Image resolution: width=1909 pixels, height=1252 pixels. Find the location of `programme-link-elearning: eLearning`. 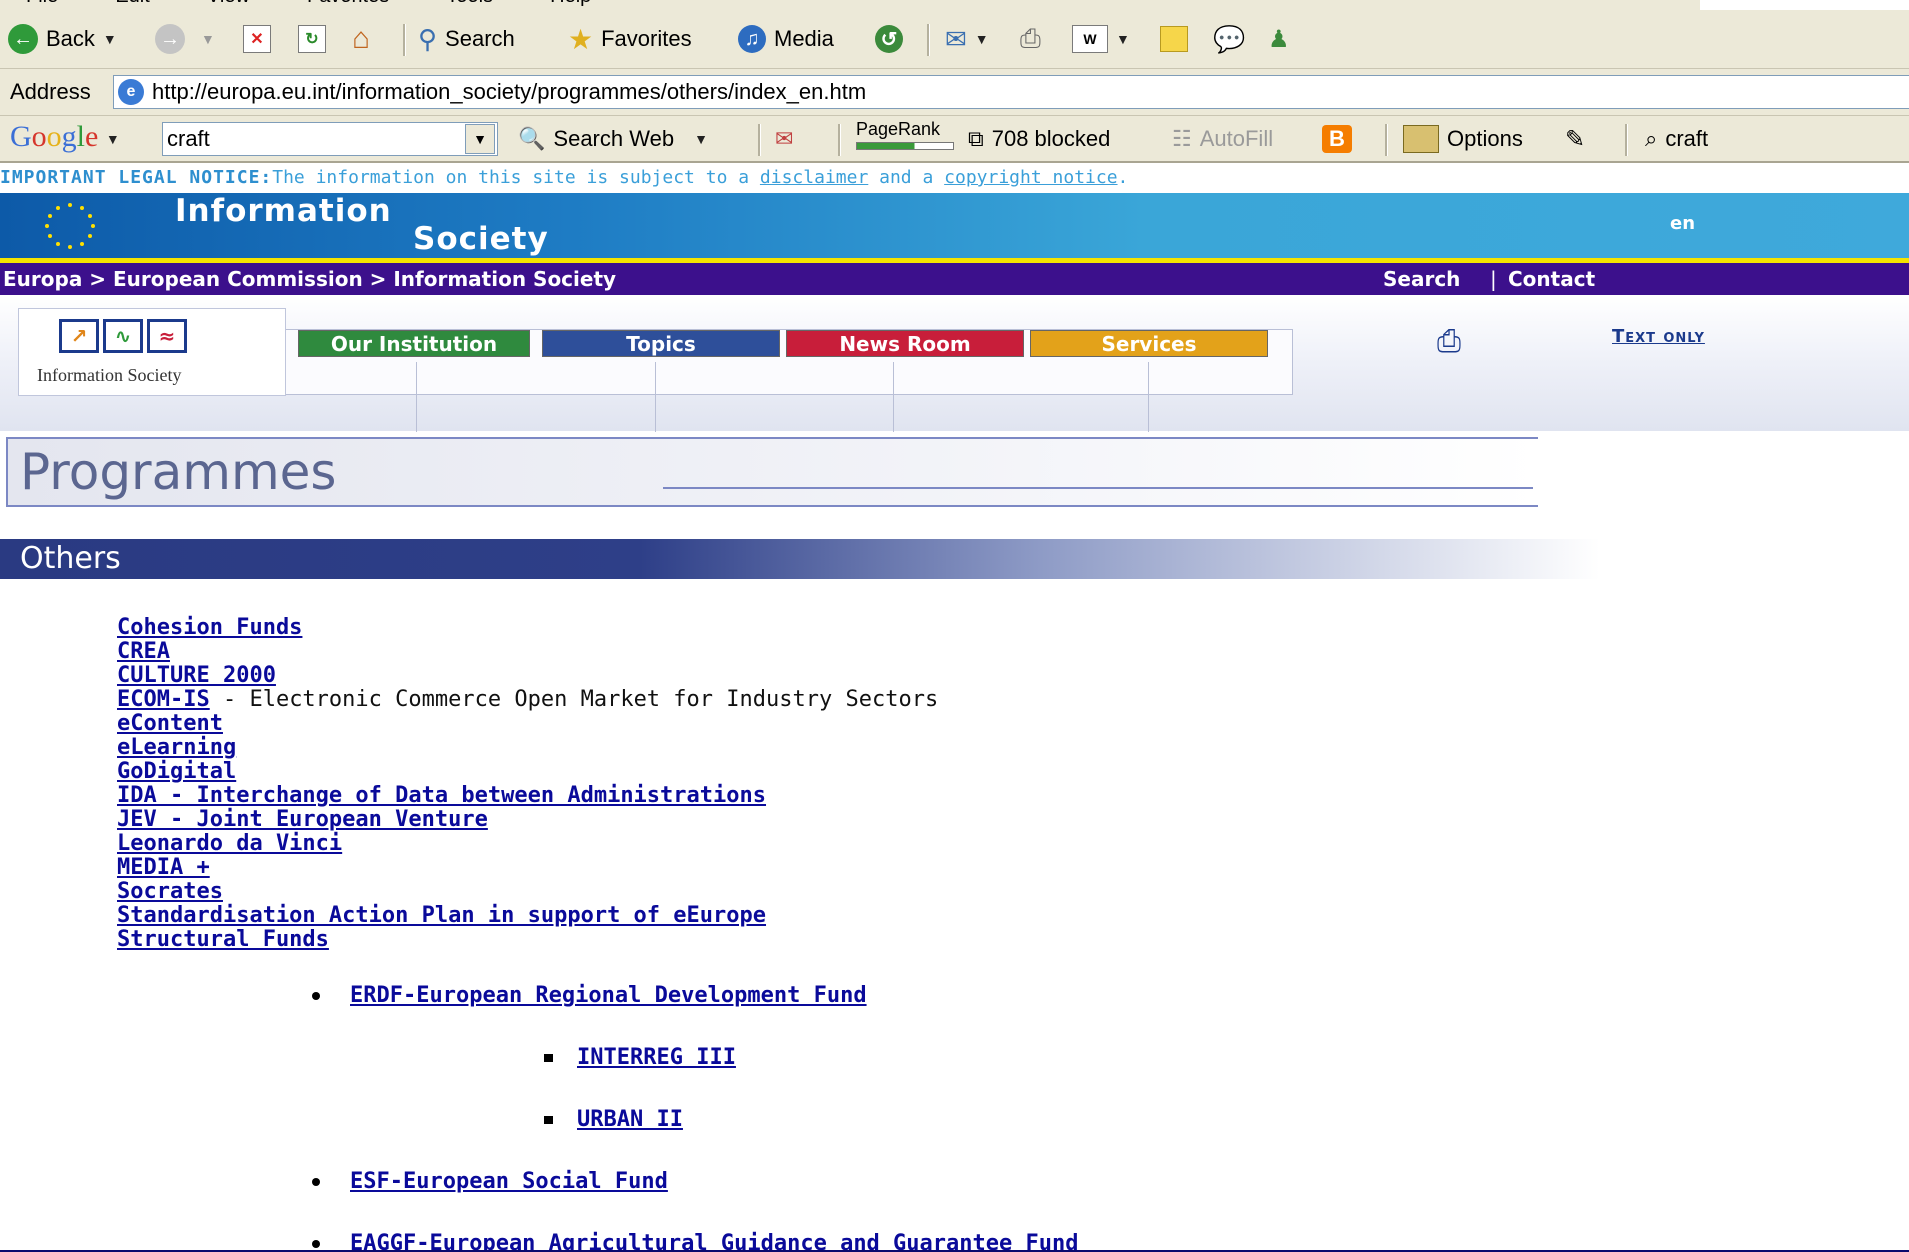

programme-link-elearning: eLearning is located at coordinates (176, 747).